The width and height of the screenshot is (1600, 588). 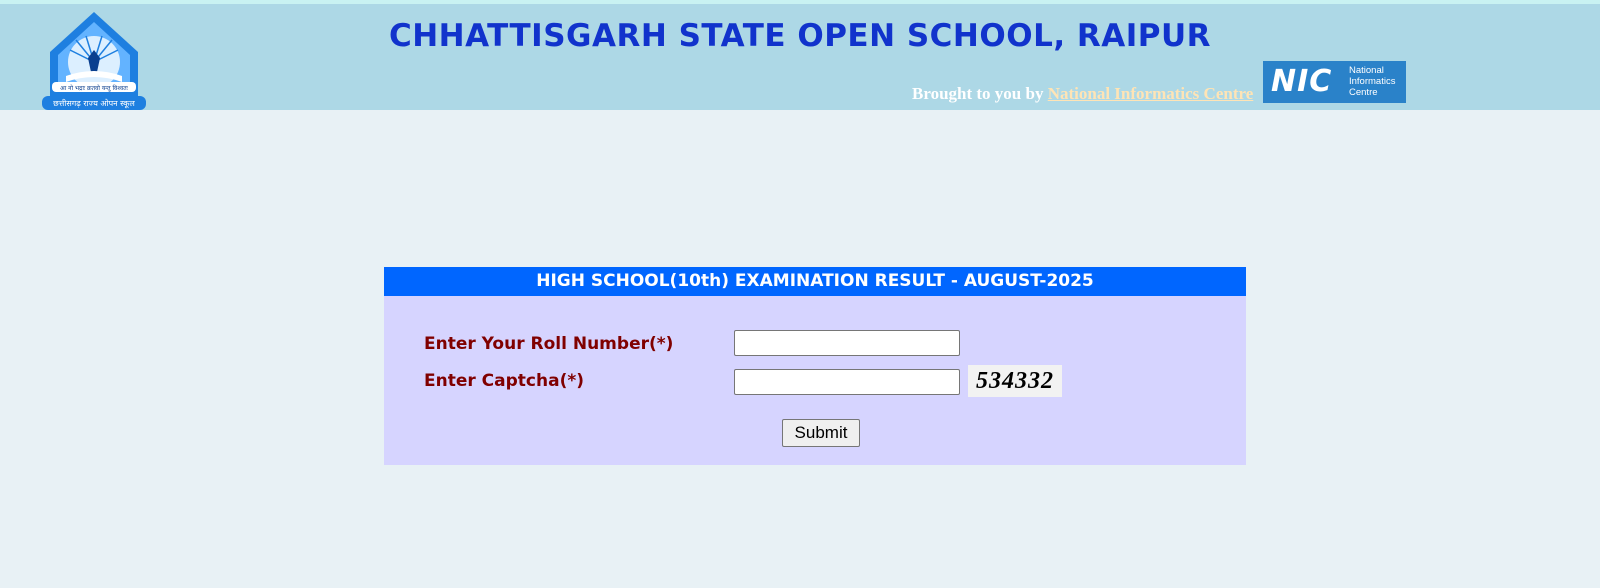 What do you see at coordinates (978, 93) in the screenshot?
I see `credit-prefix: Brought to you by` at bounding box center [978, 93].